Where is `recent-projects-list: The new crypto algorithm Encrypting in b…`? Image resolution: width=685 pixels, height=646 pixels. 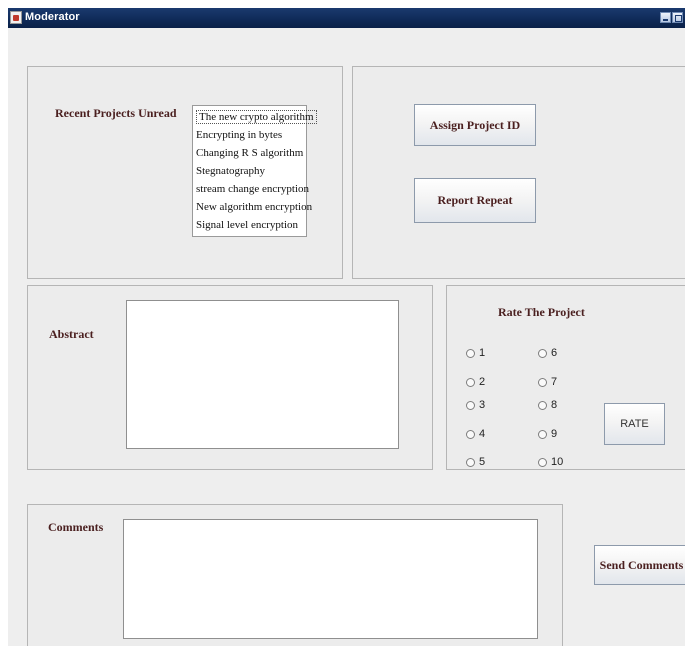 recent-projects-list: The new crypto algorithm Encrypting in b… is located at coordinates (254, 171).